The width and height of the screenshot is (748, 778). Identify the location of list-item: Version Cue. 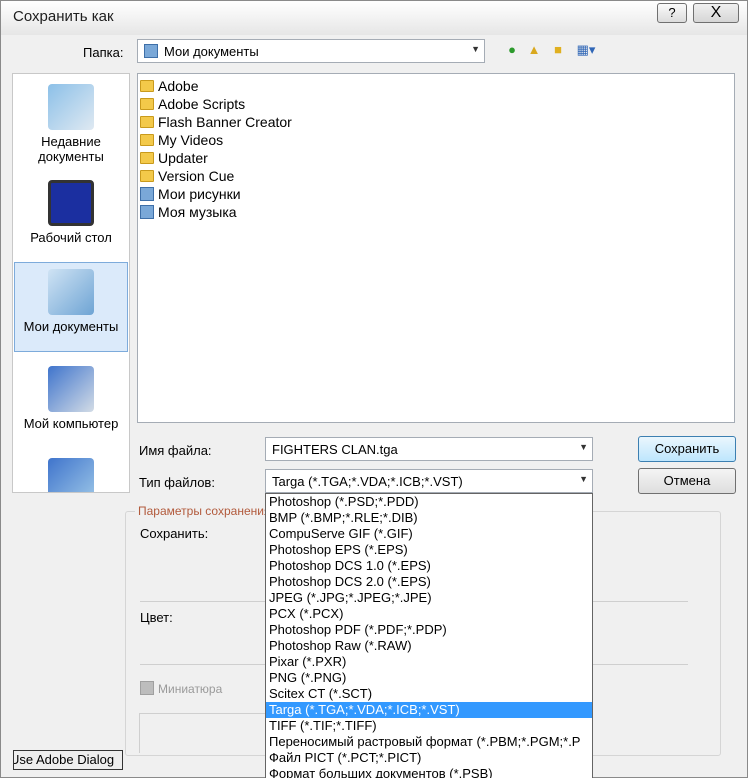
(187, 177).